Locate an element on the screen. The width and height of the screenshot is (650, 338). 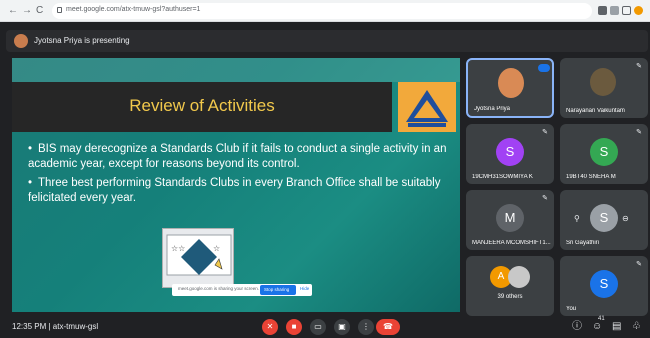
participant-tile: S ⚲ ⊖ Sri Gayathiri is located at coordinates (604, 220).